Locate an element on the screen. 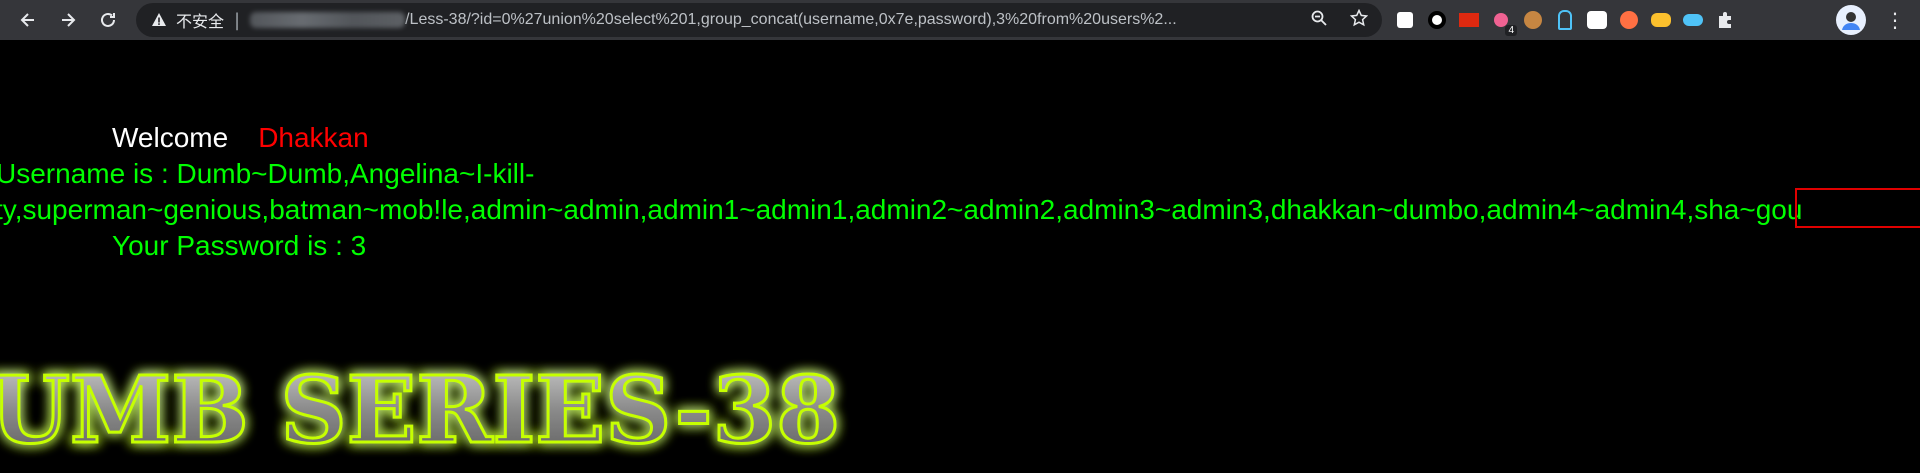 The height and width of the screenshot is (473, 1920). profile-avatar is located at coordinates (1851, 20).